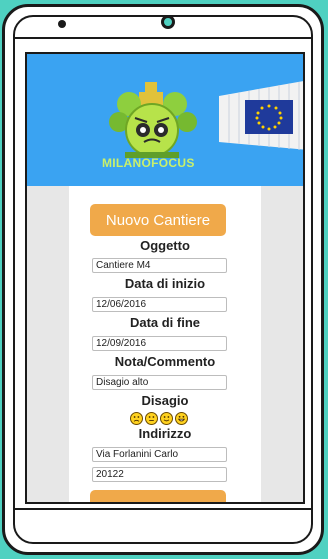 The height and width of the screenshot is (559, 328). Describe the element at coordinates (158, 220) in the screenshot. I see `new-cantiere-button: Nuovo Cantiere` at that location.